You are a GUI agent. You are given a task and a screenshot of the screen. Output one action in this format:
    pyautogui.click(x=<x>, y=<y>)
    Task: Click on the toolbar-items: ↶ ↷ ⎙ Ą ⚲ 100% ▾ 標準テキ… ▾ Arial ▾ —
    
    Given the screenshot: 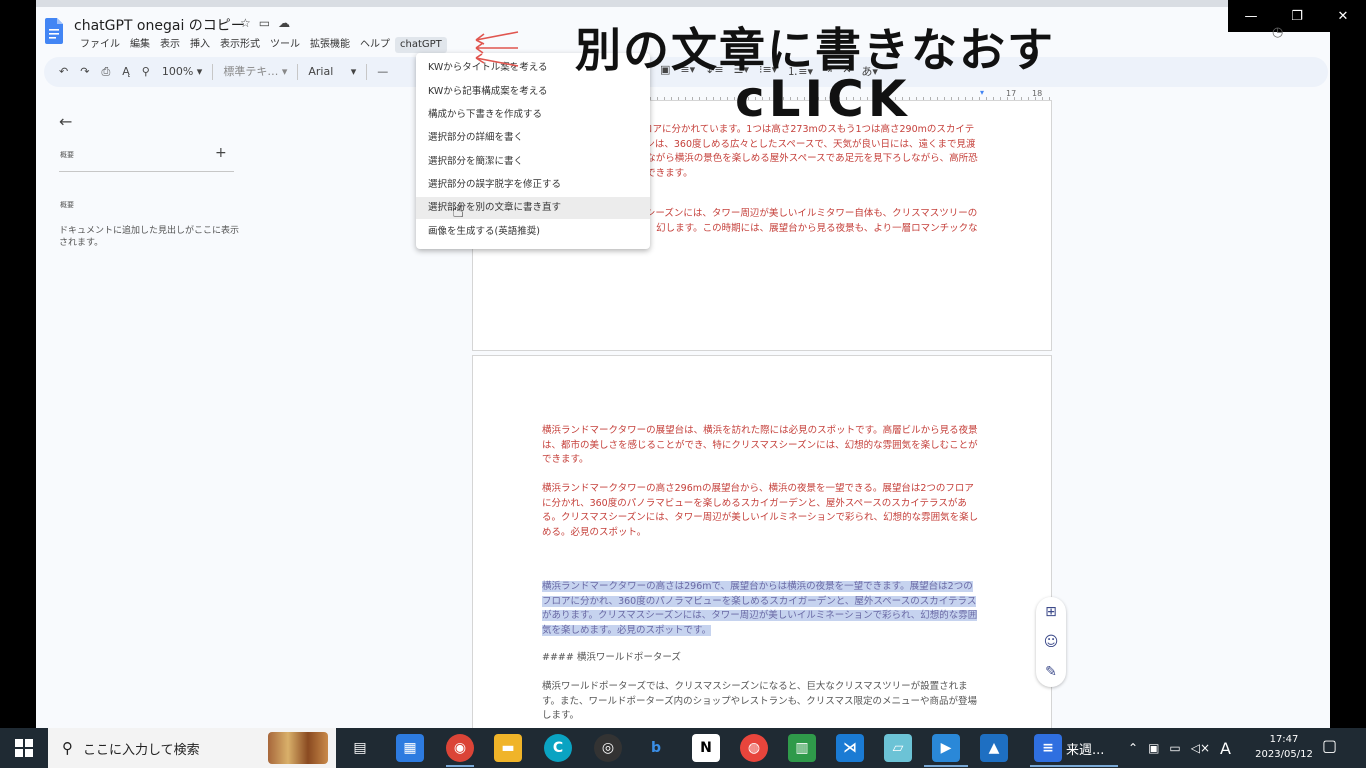 What is the action you would take?
    pyautogui.click(x=223, y=72)
    